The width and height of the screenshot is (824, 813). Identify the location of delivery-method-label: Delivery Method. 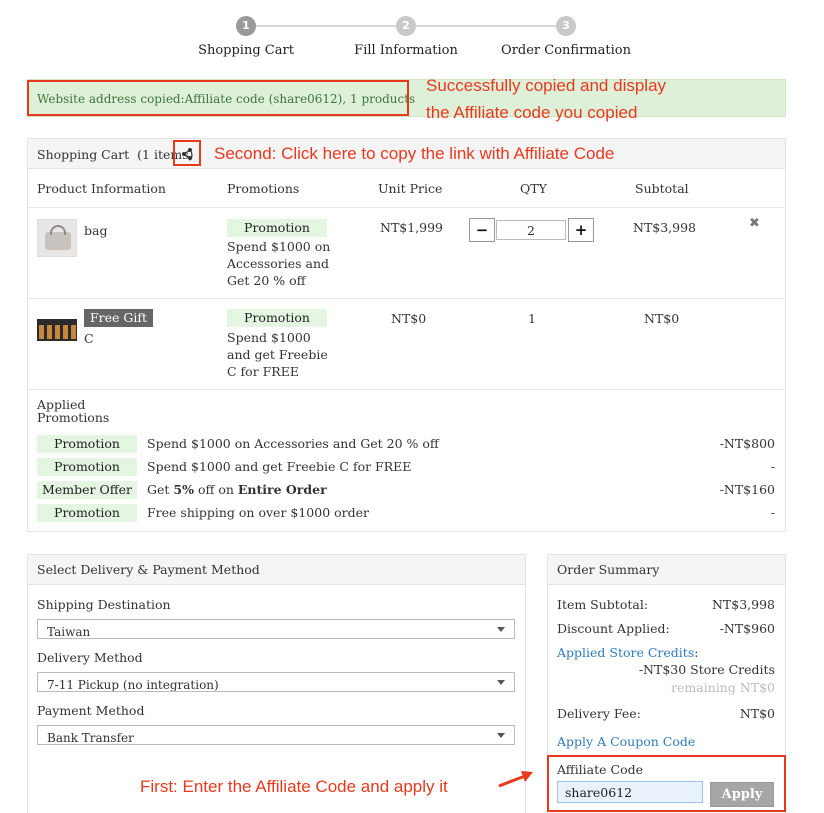
(90, 657).